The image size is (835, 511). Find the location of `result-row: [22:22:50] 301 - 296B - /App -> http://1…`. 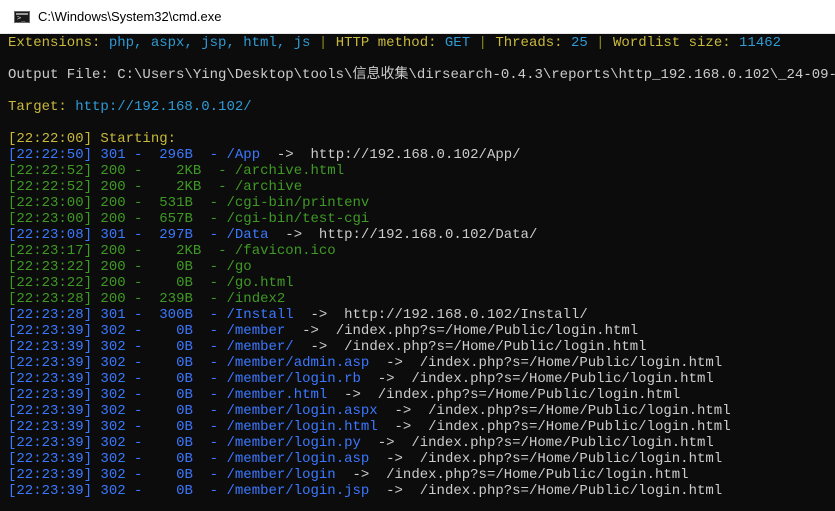

result-row: [22:22:50] 301 - 296B - /App -> http://1… is located at coordinates (264, 155).